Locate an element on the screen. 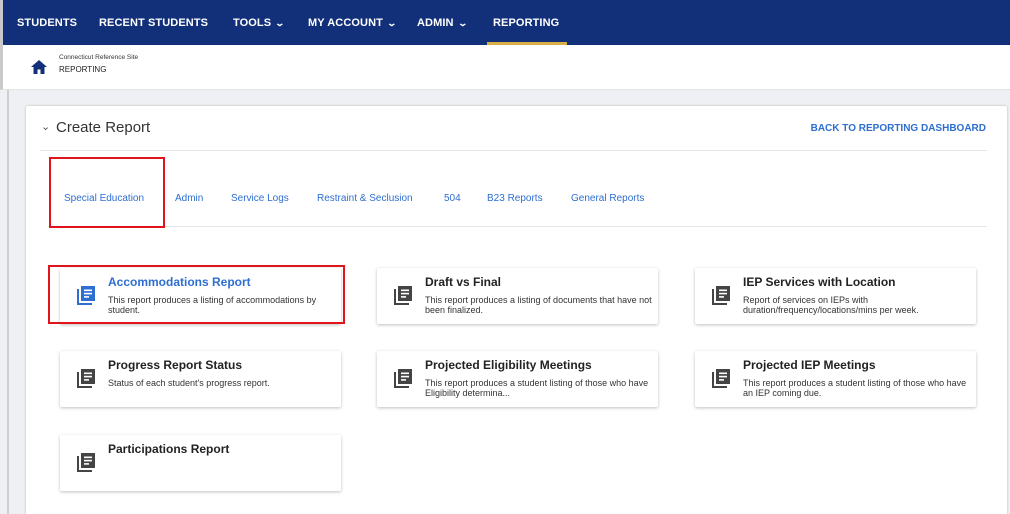 Image resolution: width=1010 pixels, height=514 pixels. breadcrumb-site: Connecticut Reference Site is located at coordinates (99, 57).